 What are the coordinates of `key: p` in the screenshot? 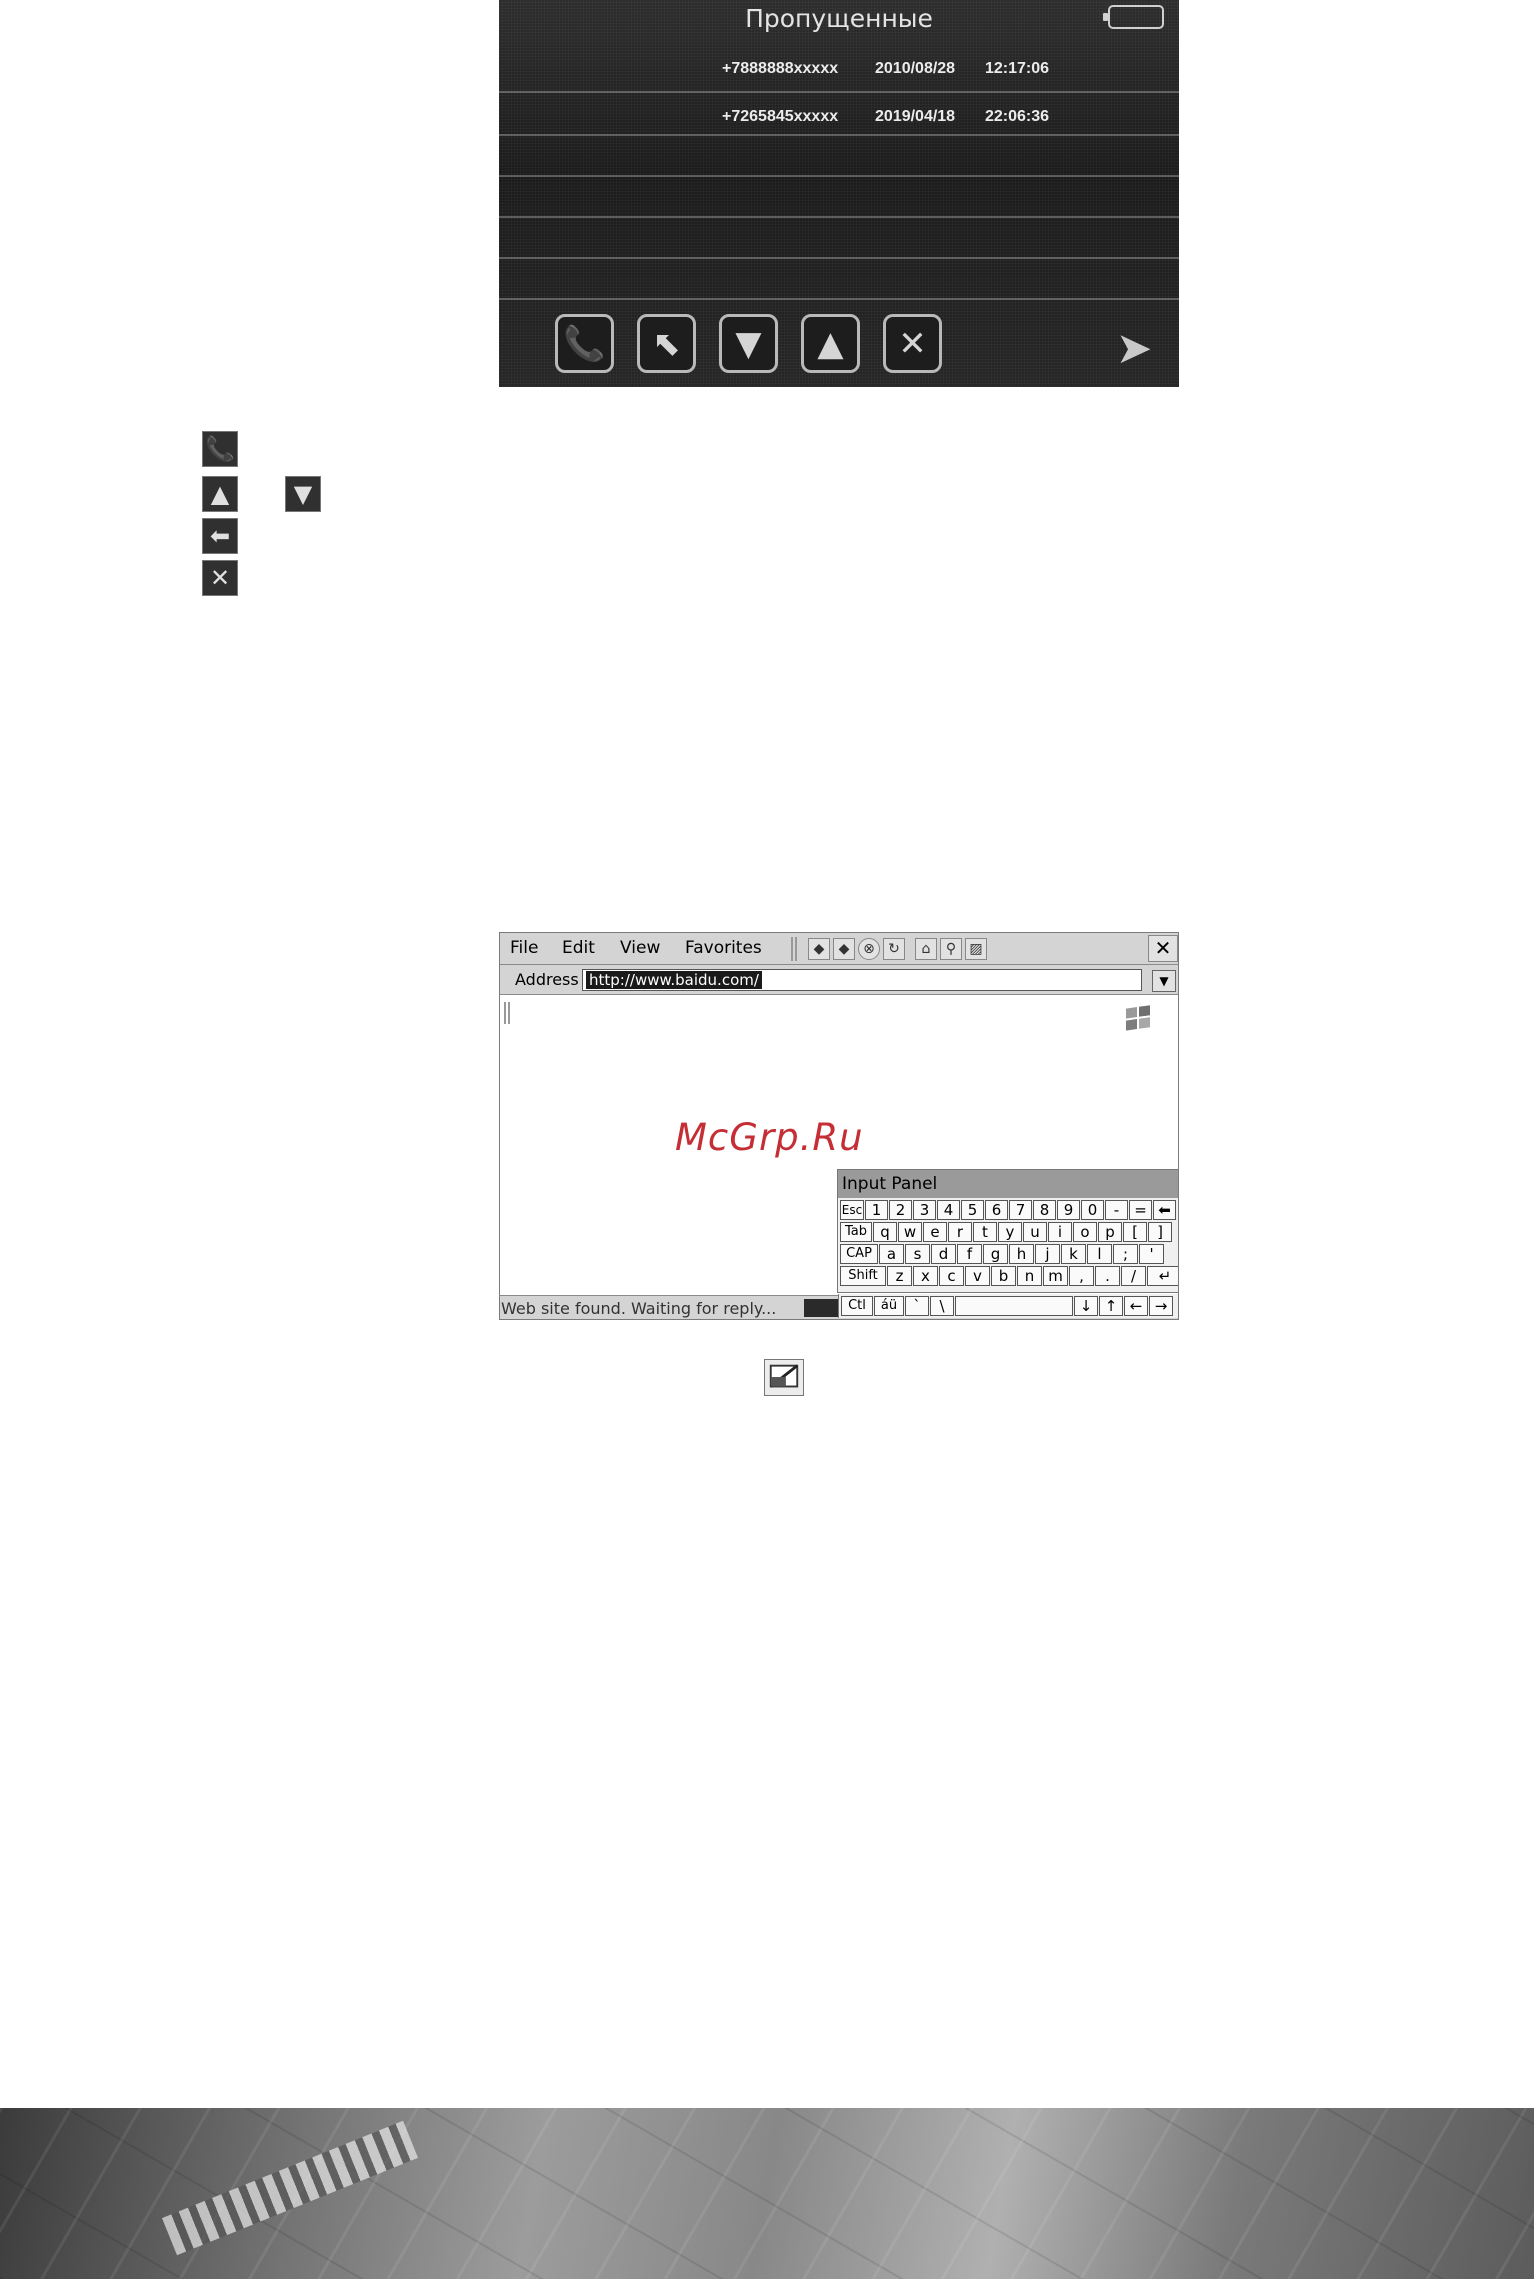 It's located at (1110, 1232).